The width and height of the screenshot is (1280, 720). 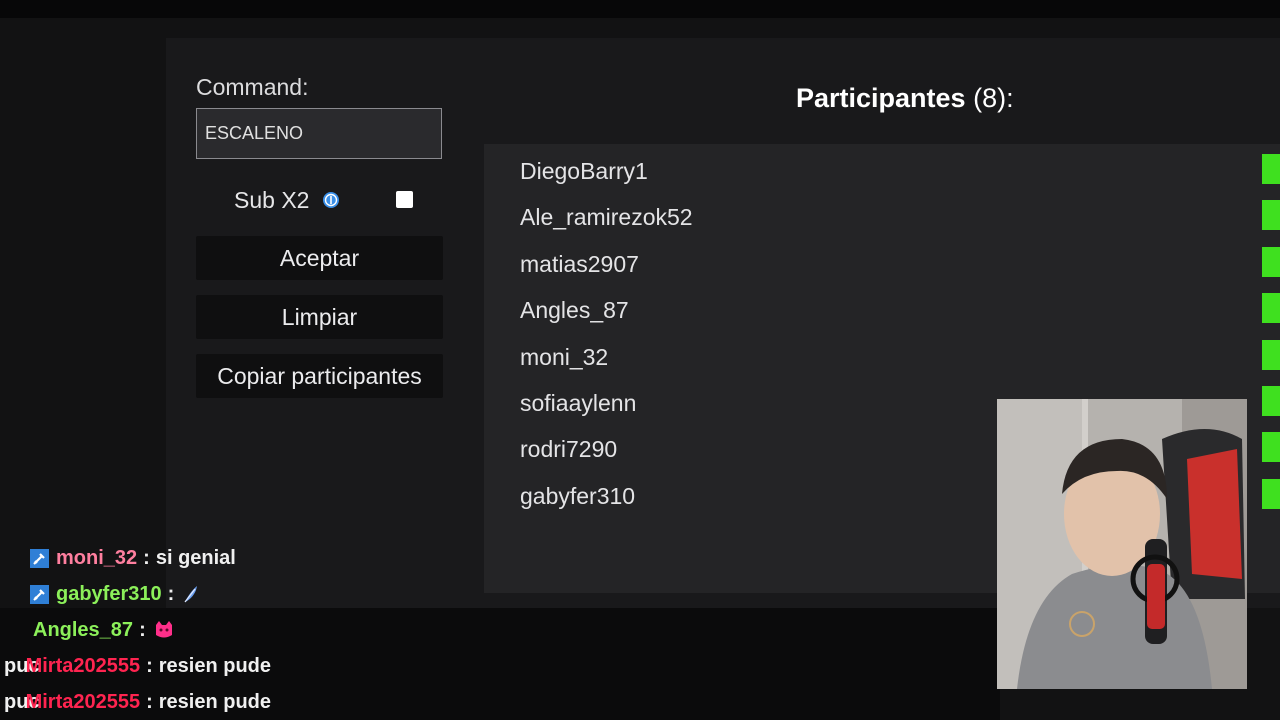 I want to click on pink-cat-emote-icon, so click(x=163, y=629).